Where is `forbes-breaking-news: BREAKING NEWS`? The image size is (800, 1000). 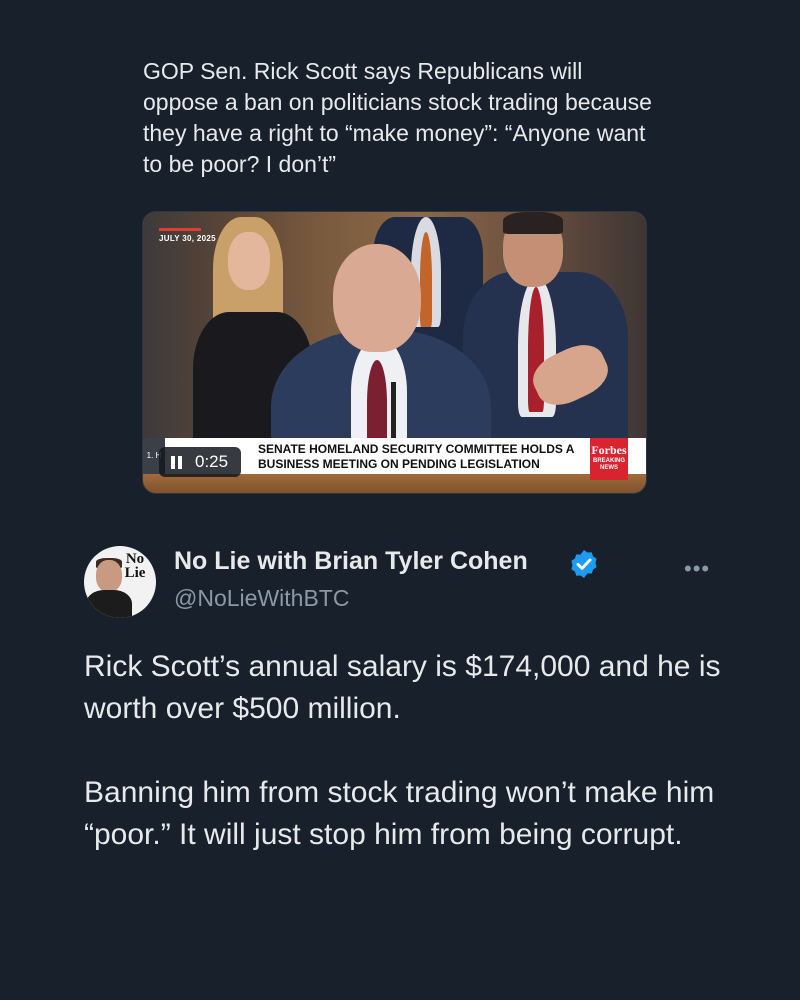
forbes-breaking-news: BREAKING NEWS is located at coordinates (608, 464).